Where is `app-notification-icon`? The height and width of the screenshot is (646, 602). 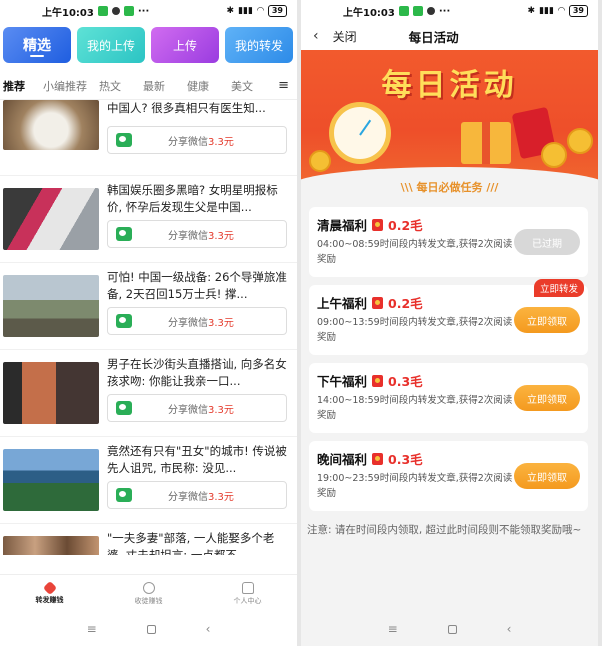
app-notification-icon is located at coordinates (115, 11).